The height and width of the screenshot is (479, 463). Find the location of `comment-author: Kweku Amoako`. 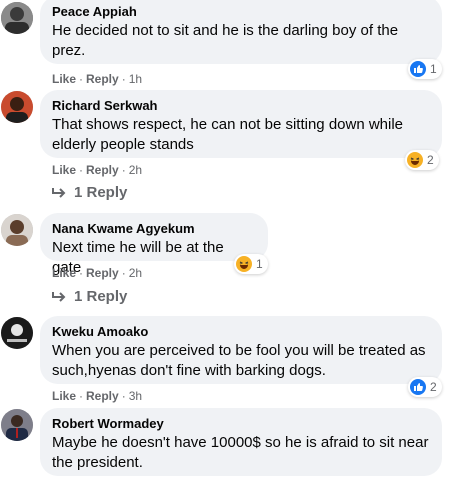

comment-author: Kweku Amoako is located at coordinates (241, 332).